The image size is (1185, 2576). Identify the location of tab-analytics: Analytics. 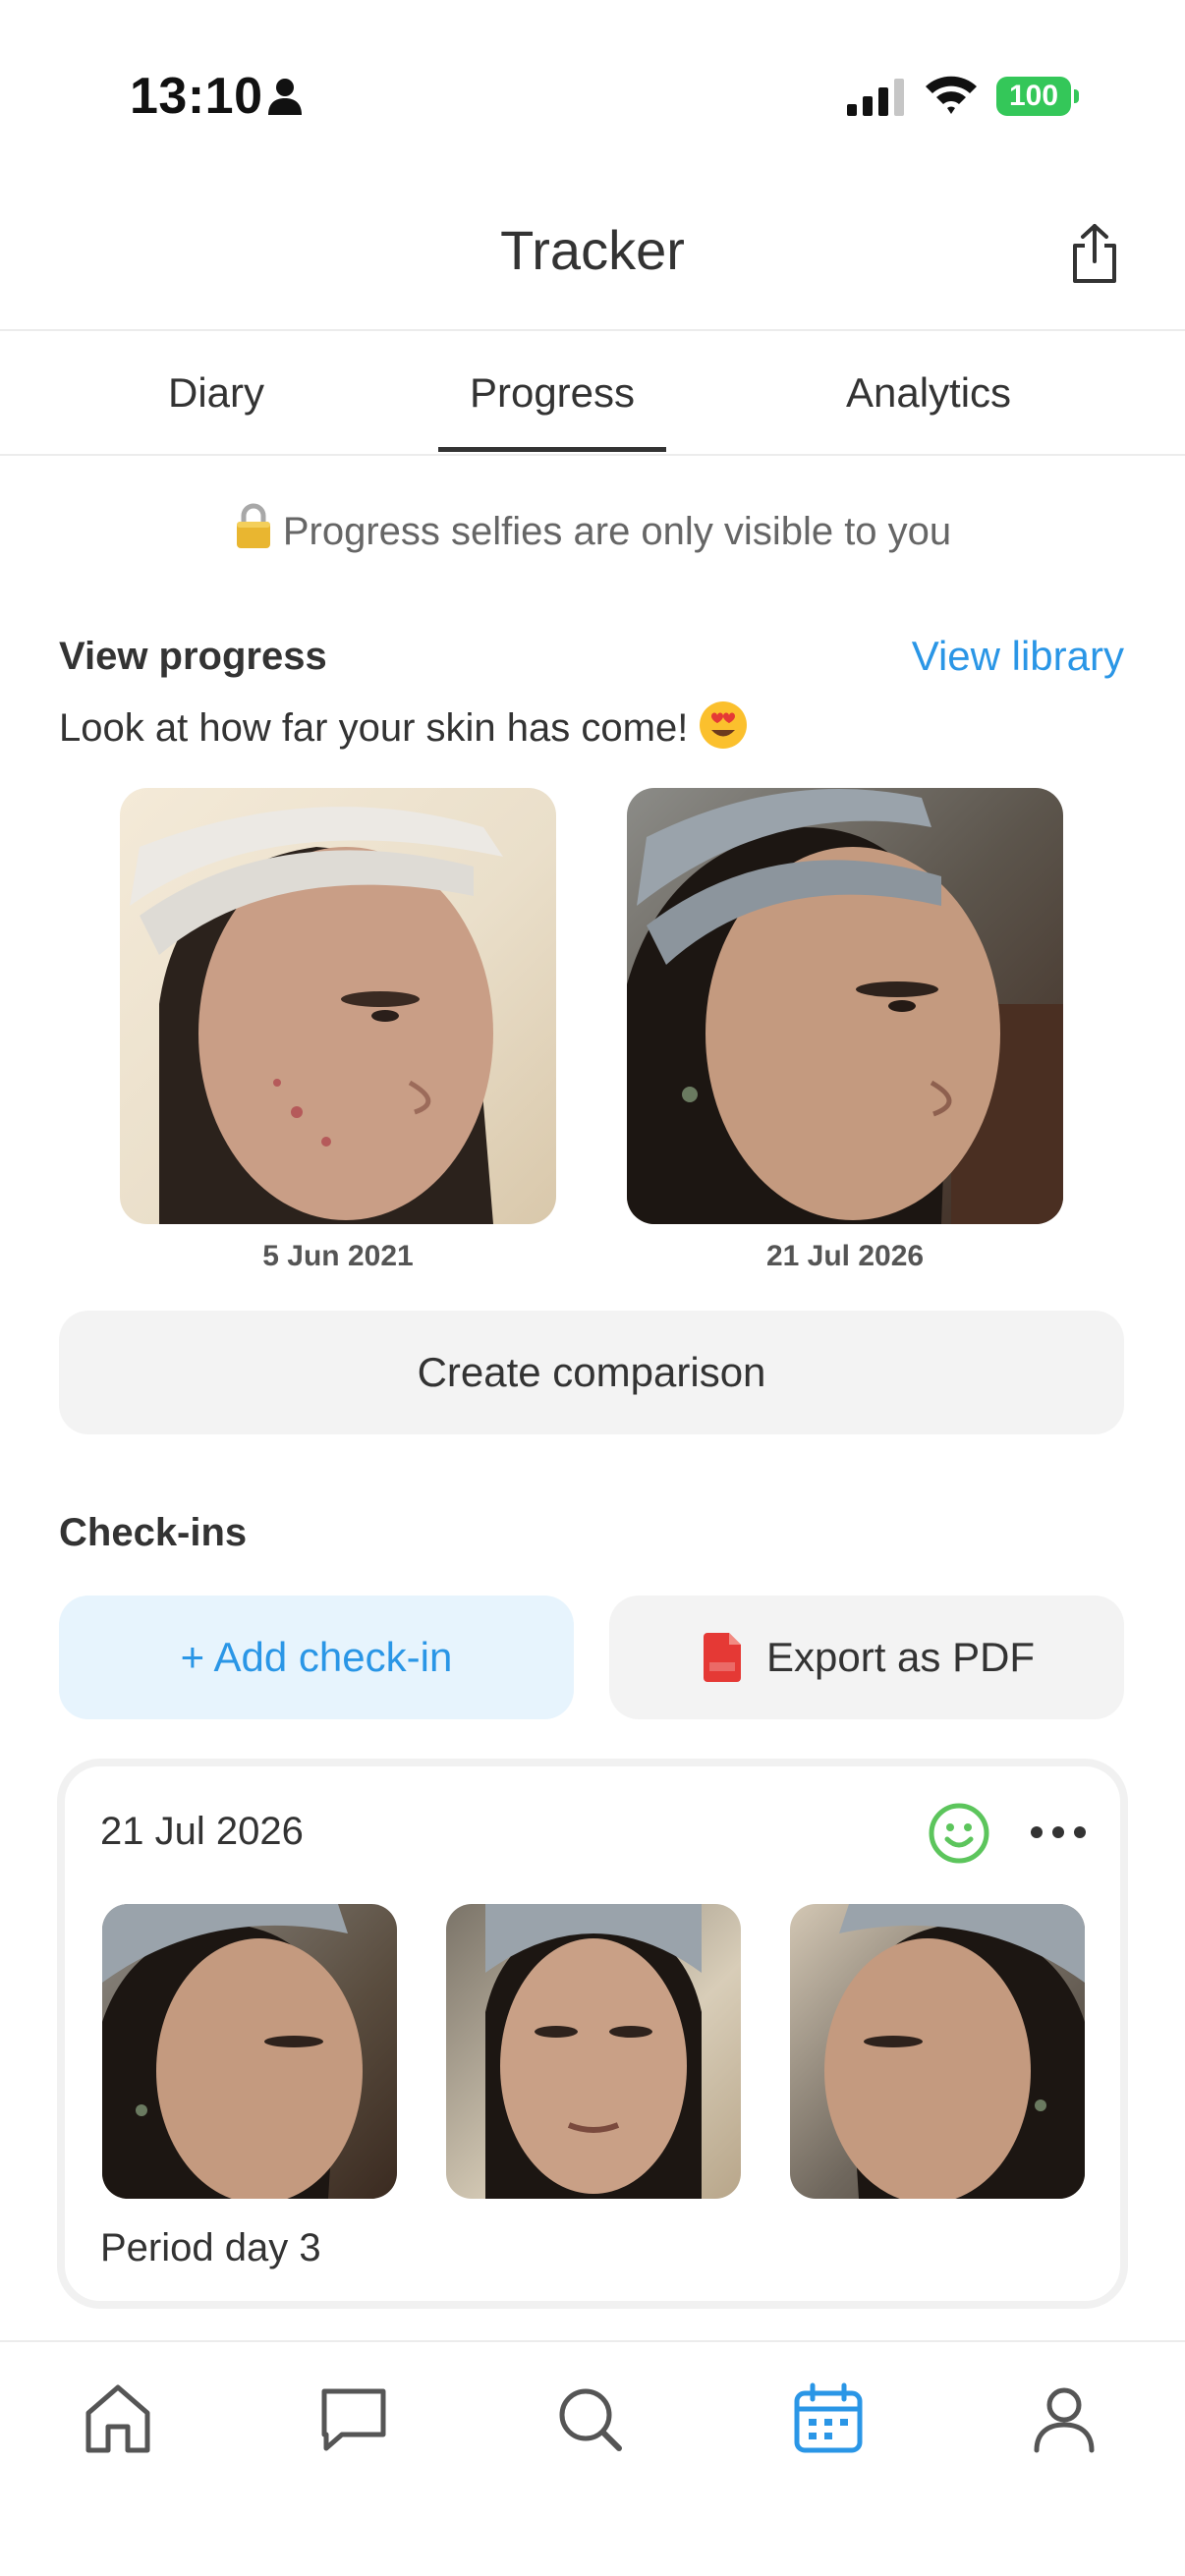
(929, 393).